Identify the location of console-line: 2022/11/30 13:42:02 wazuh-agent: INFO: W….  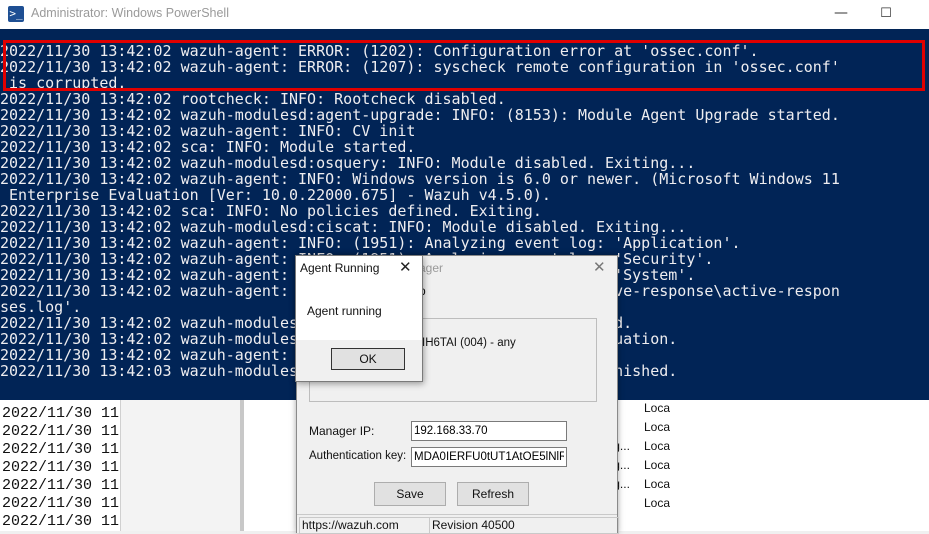
(420, 179).